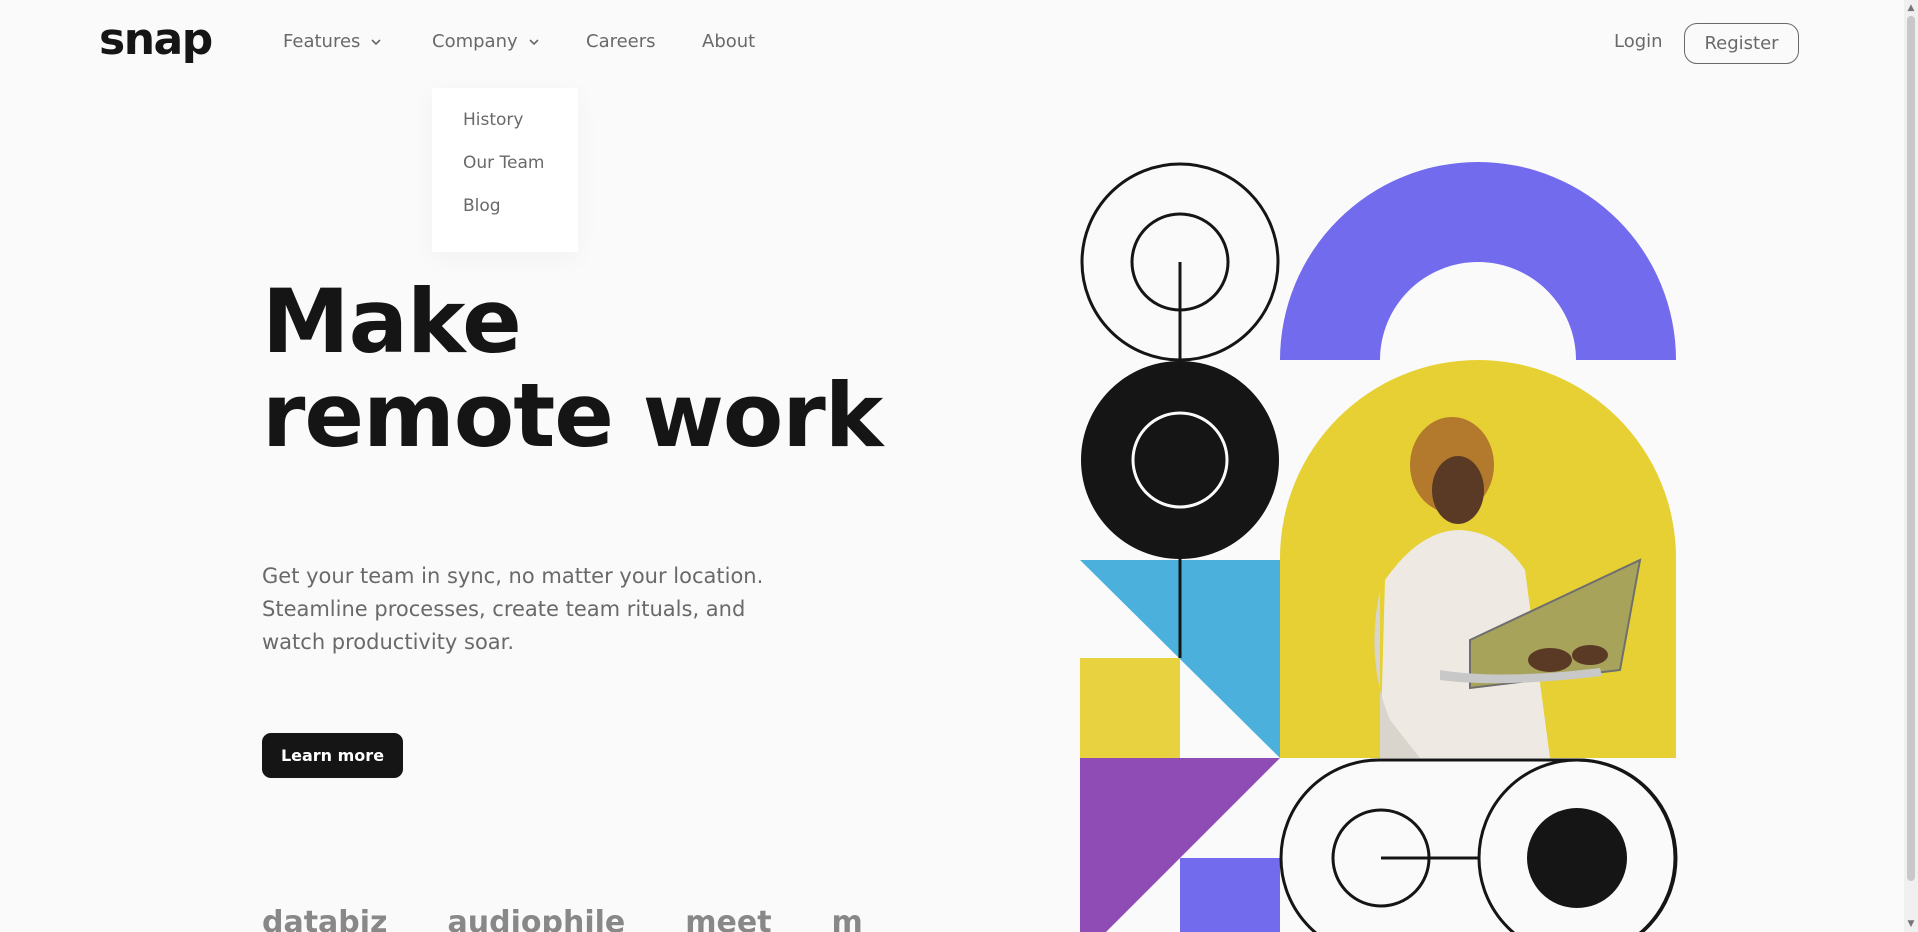 The height and width of the screenshot is (932, 1918). I want to click on scroll-up-icon: ▲, so click(1911, 8).